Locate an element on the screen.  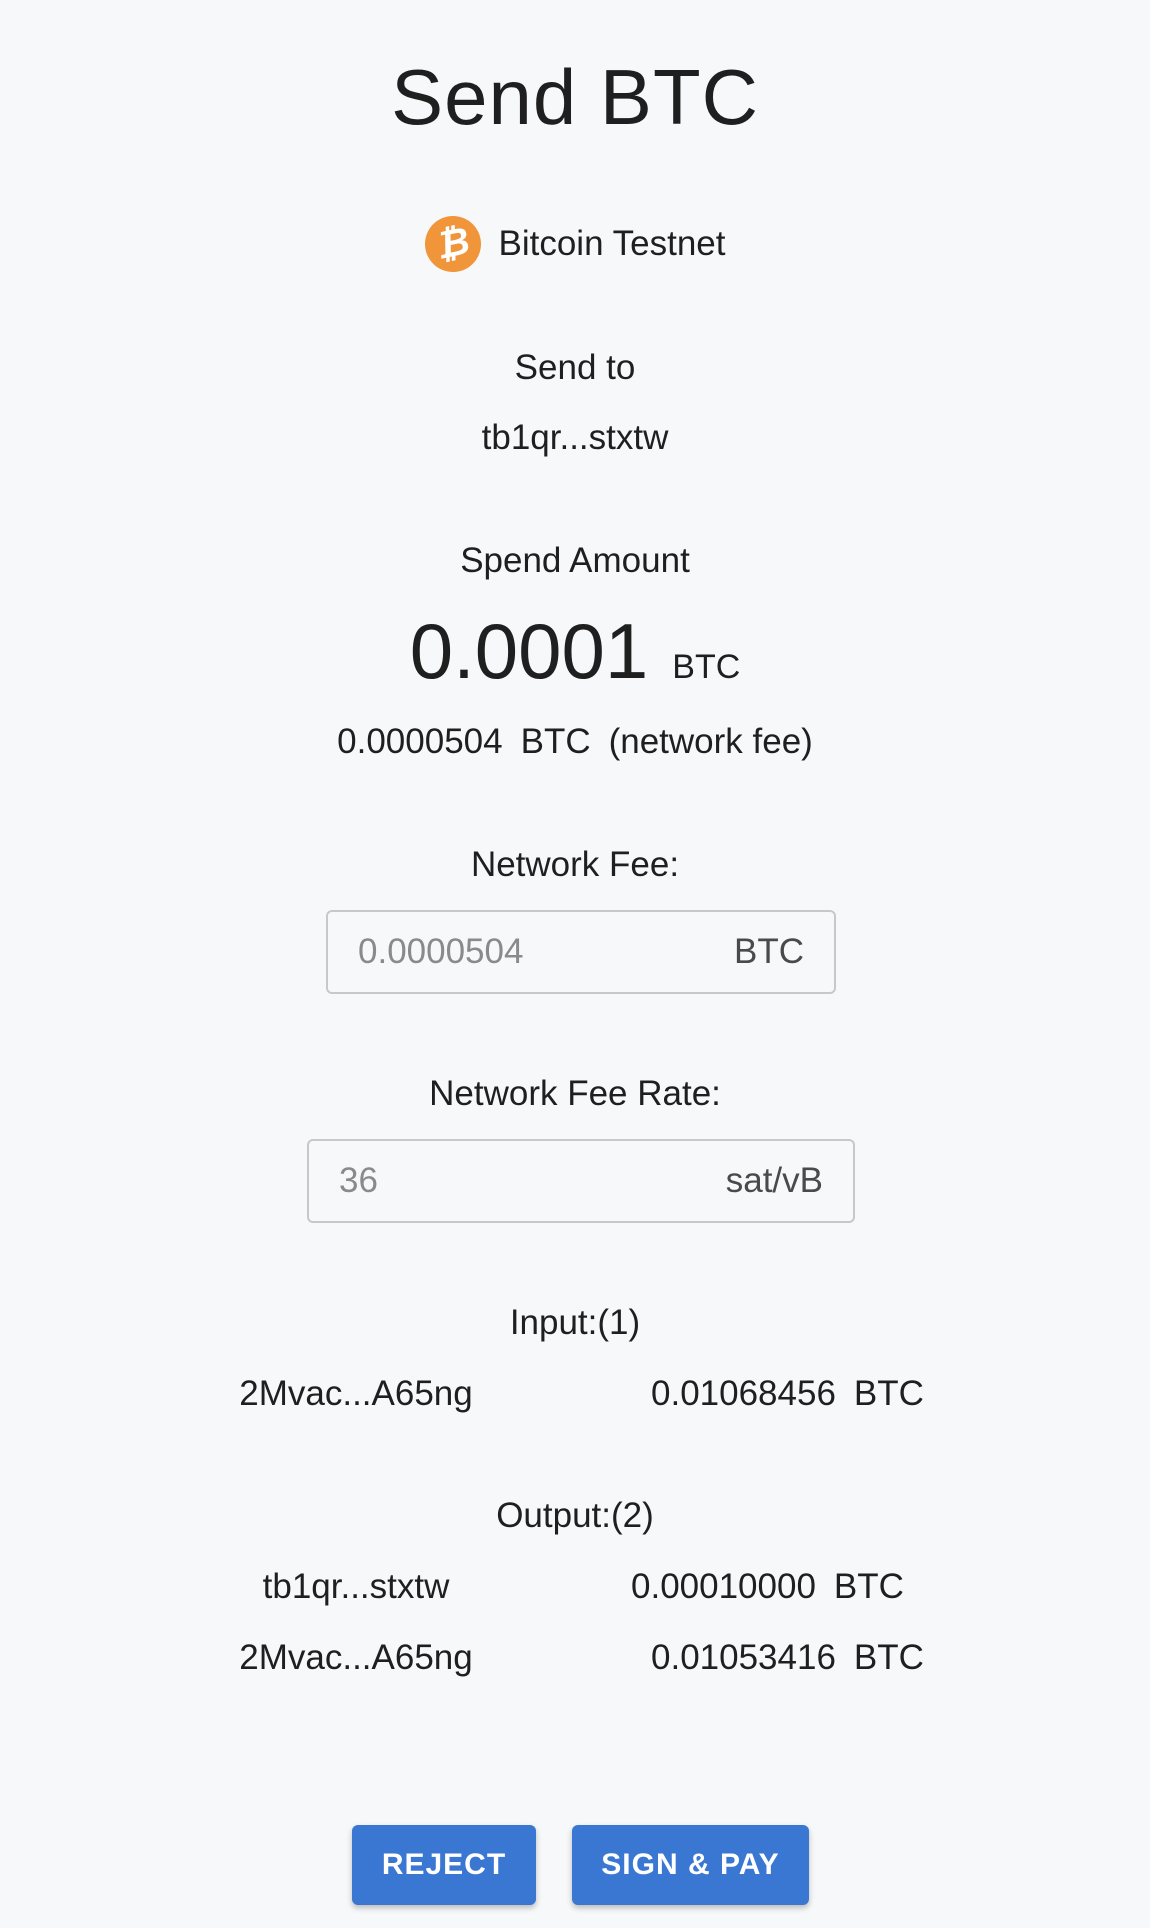
inputs-title: Input:(1) is located at coordinates (575, 1322).